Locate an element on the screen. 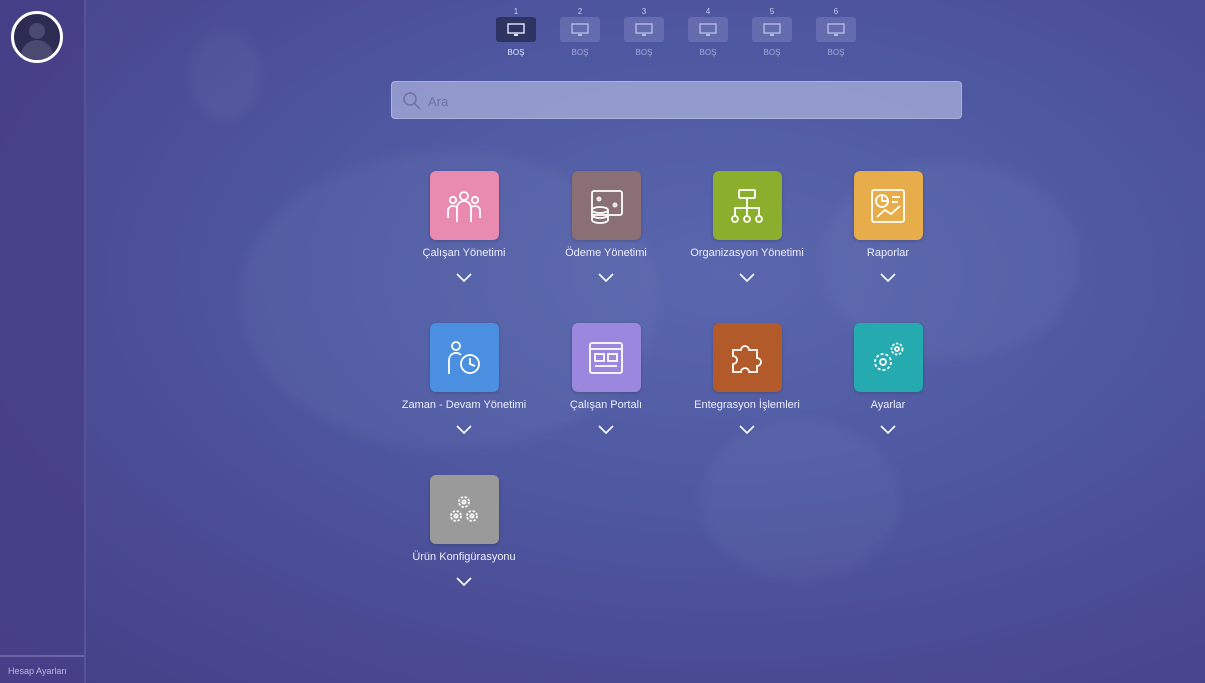 This screenshot has width=1205, height=683. screen-switcher: 1 BOŞ 2 BOŞ 3 BOŞ 4 BOŞ 5 BOŞ 6 BOŞ is located at coordinates (688, 31).